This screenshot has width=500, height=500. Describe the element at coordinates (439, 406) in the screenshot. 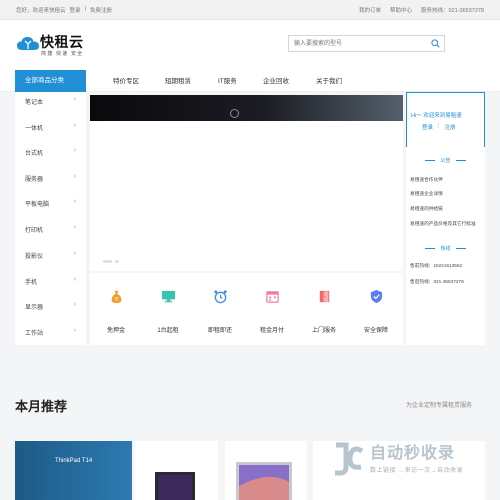

I see `section-subtitle: 为企业定制专属租赁服务` at that location.